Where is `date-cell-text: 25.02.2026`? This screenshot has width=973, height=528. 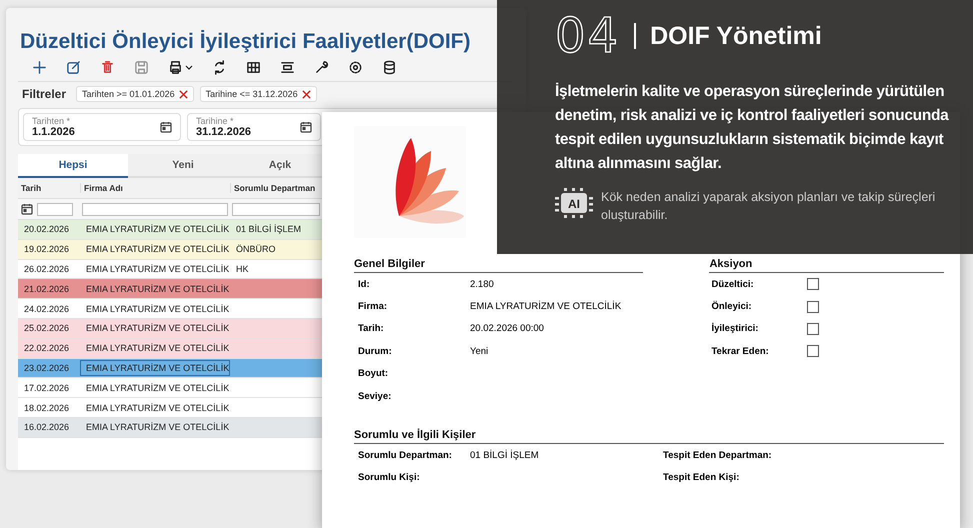
date-cell-text: 25.02.2026 is located at coordinates (46, 329).